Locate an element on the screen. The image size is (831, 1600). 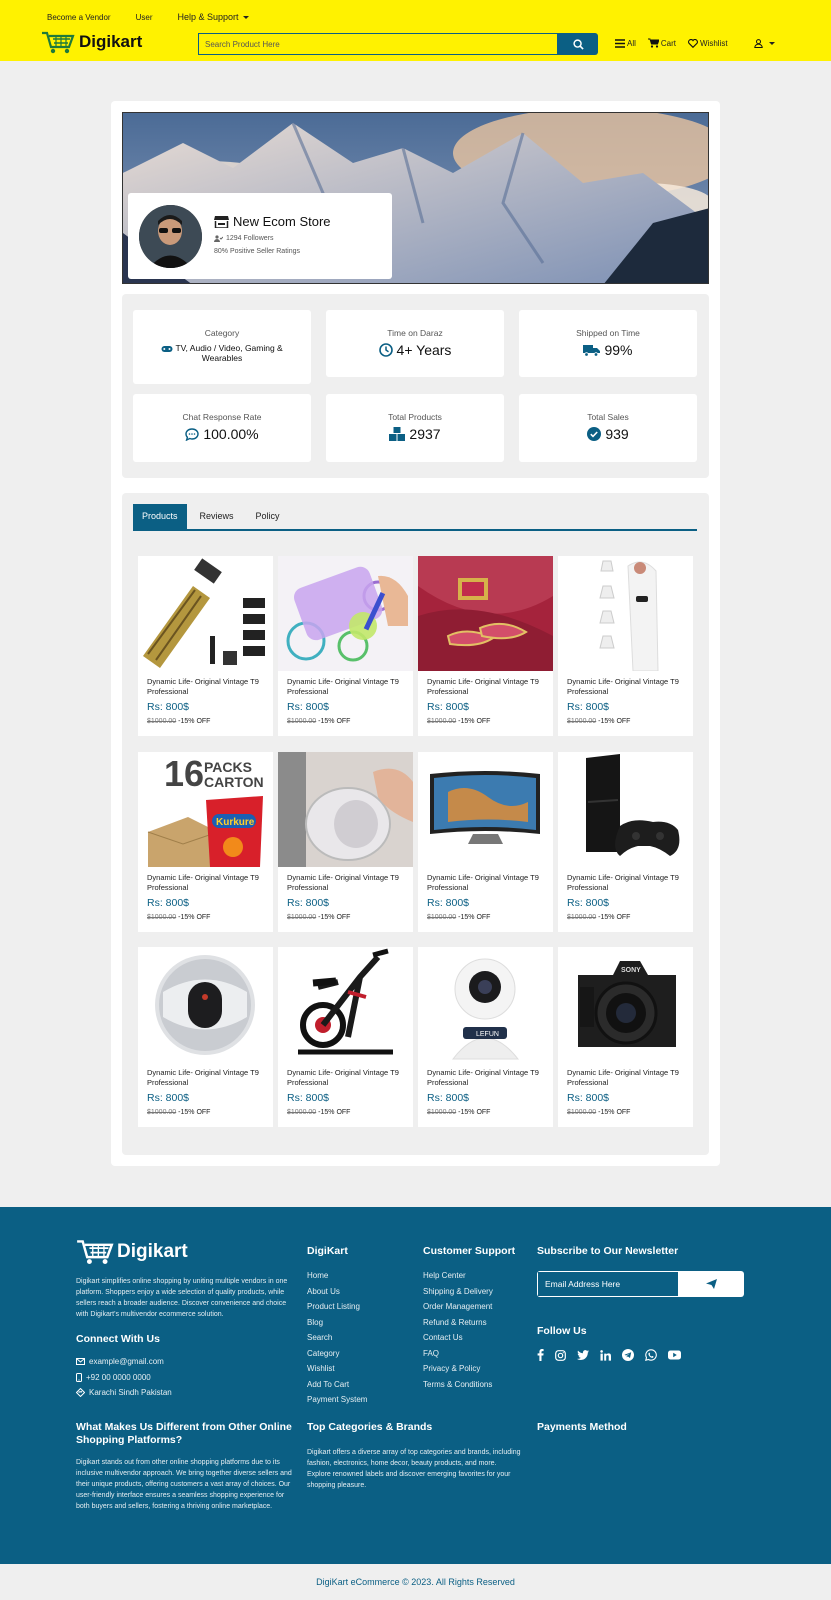
logo: Digikart is located at coordinates (91, 42).